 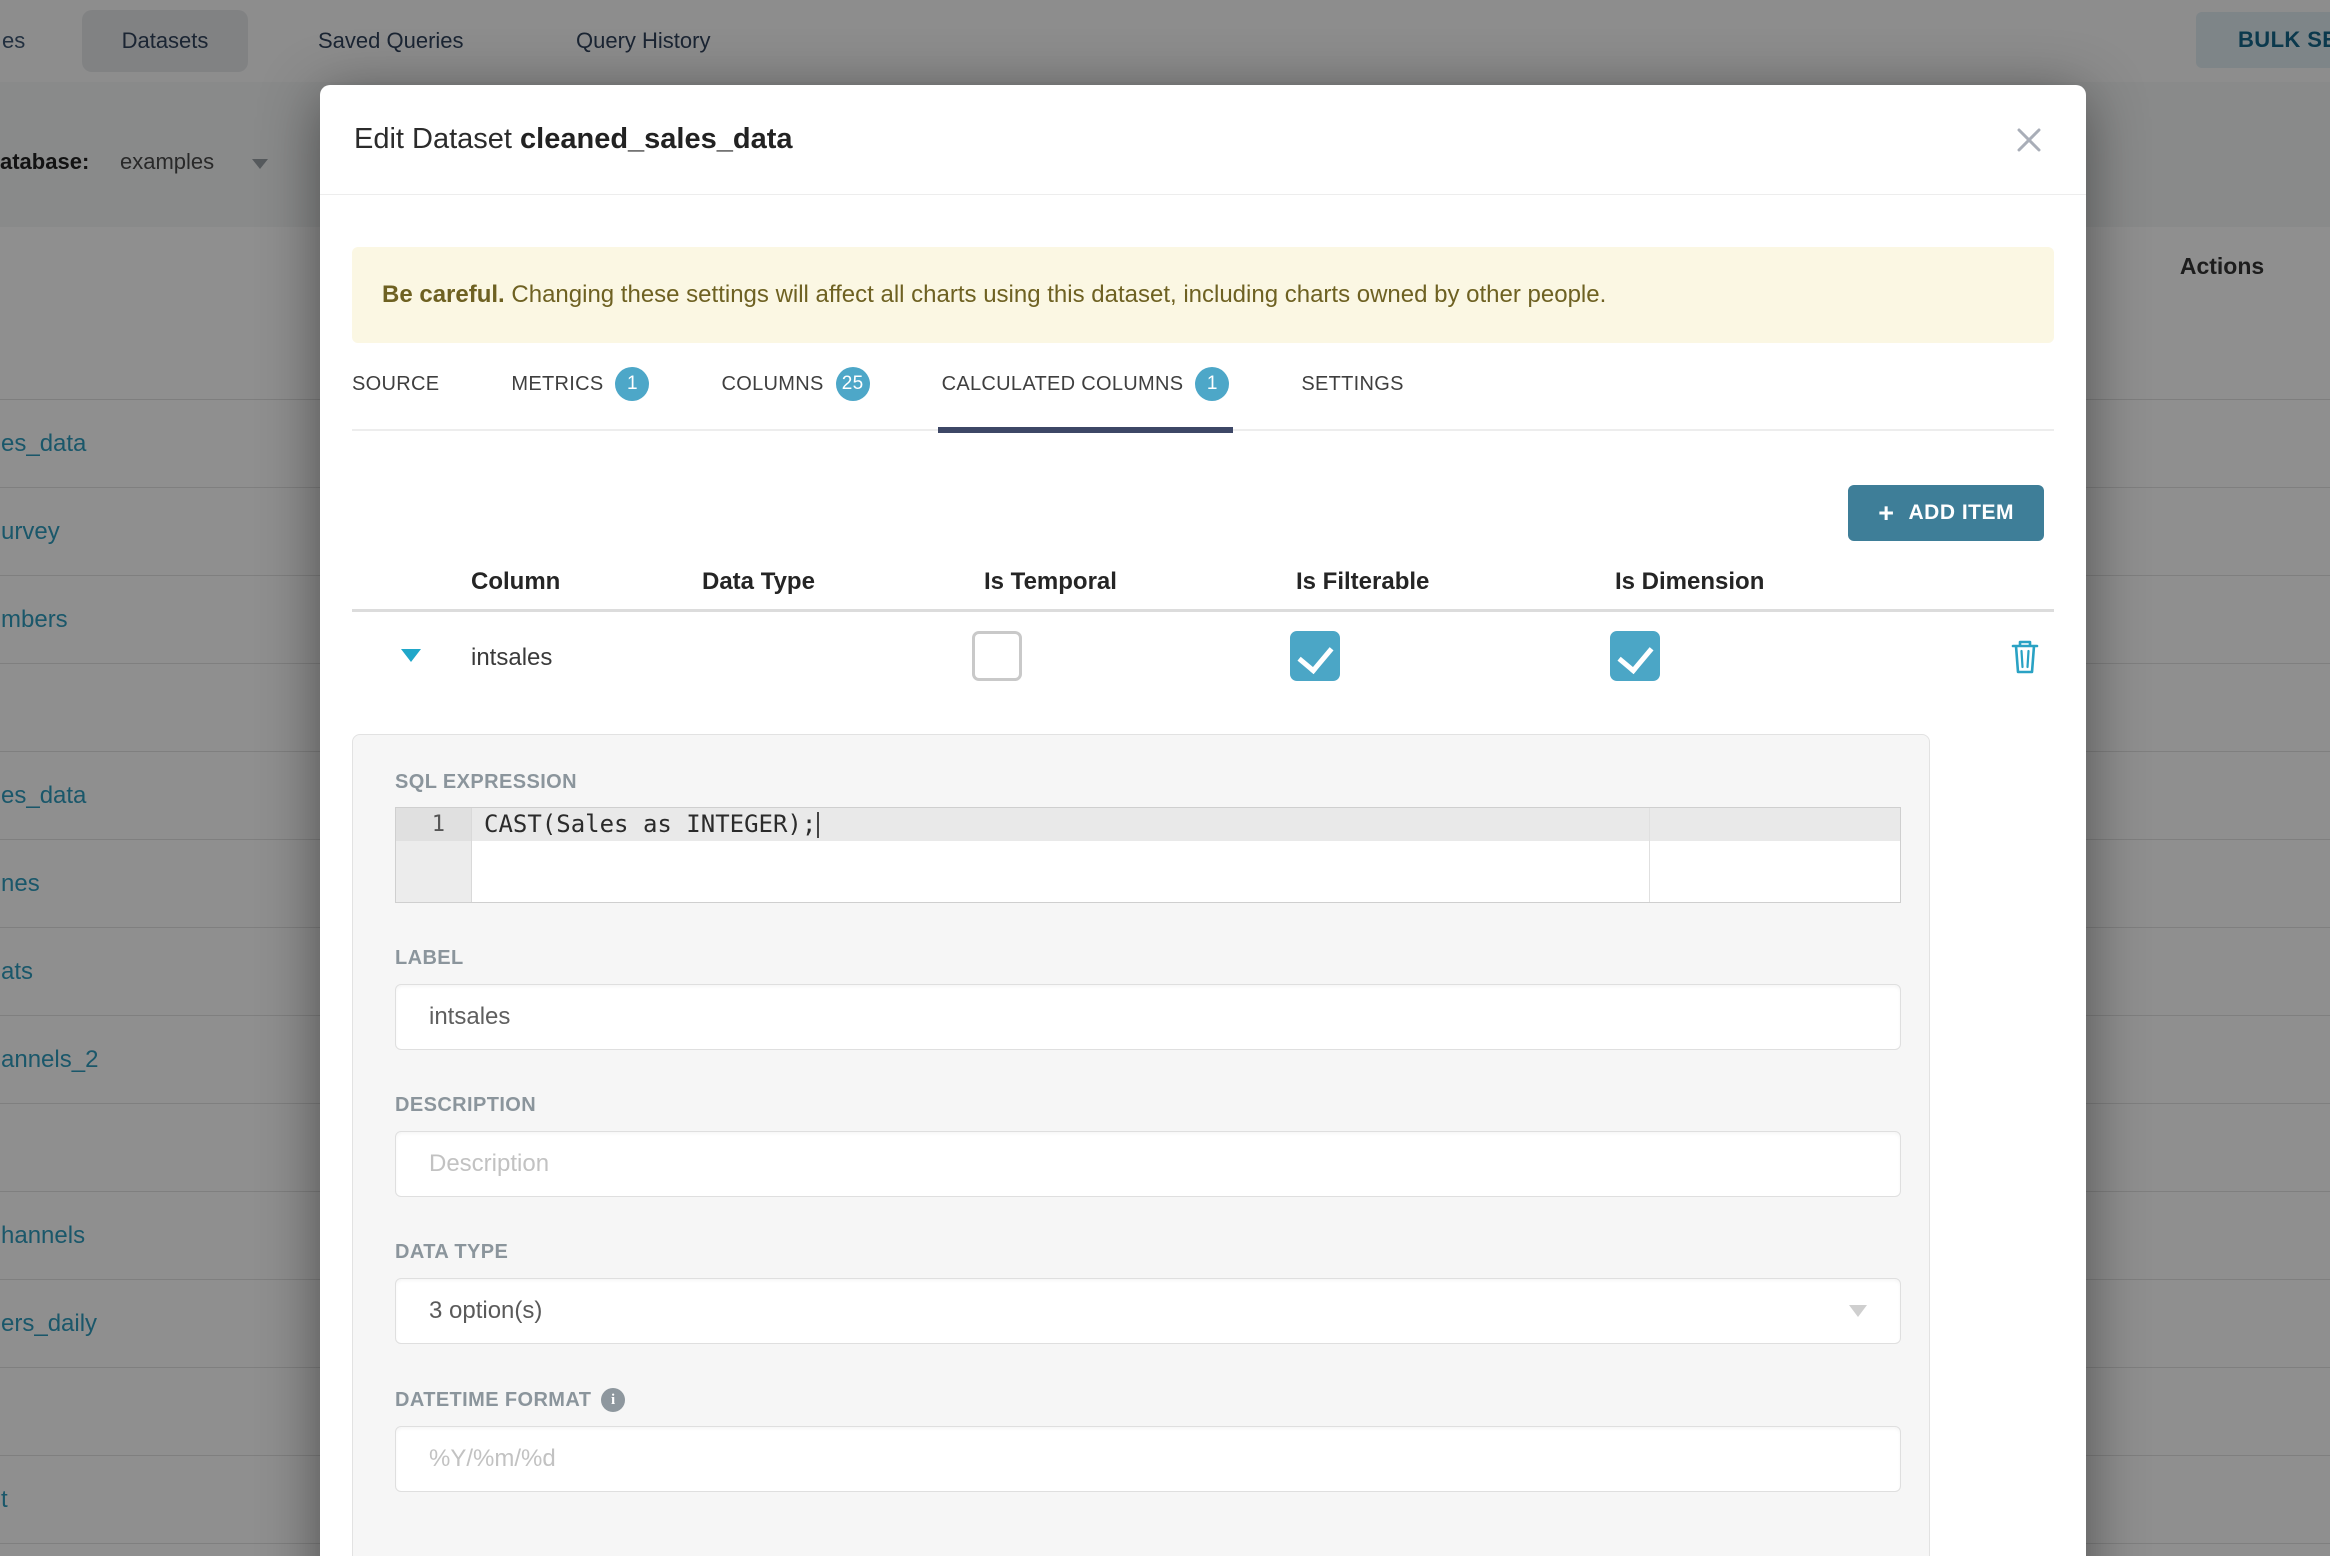 What do you see at coordinates (1085, 400) in the screenshot?
I see `tab-calculated-columns: CALCULATED COLUMNS 1` at bounding box center [1085, 400].